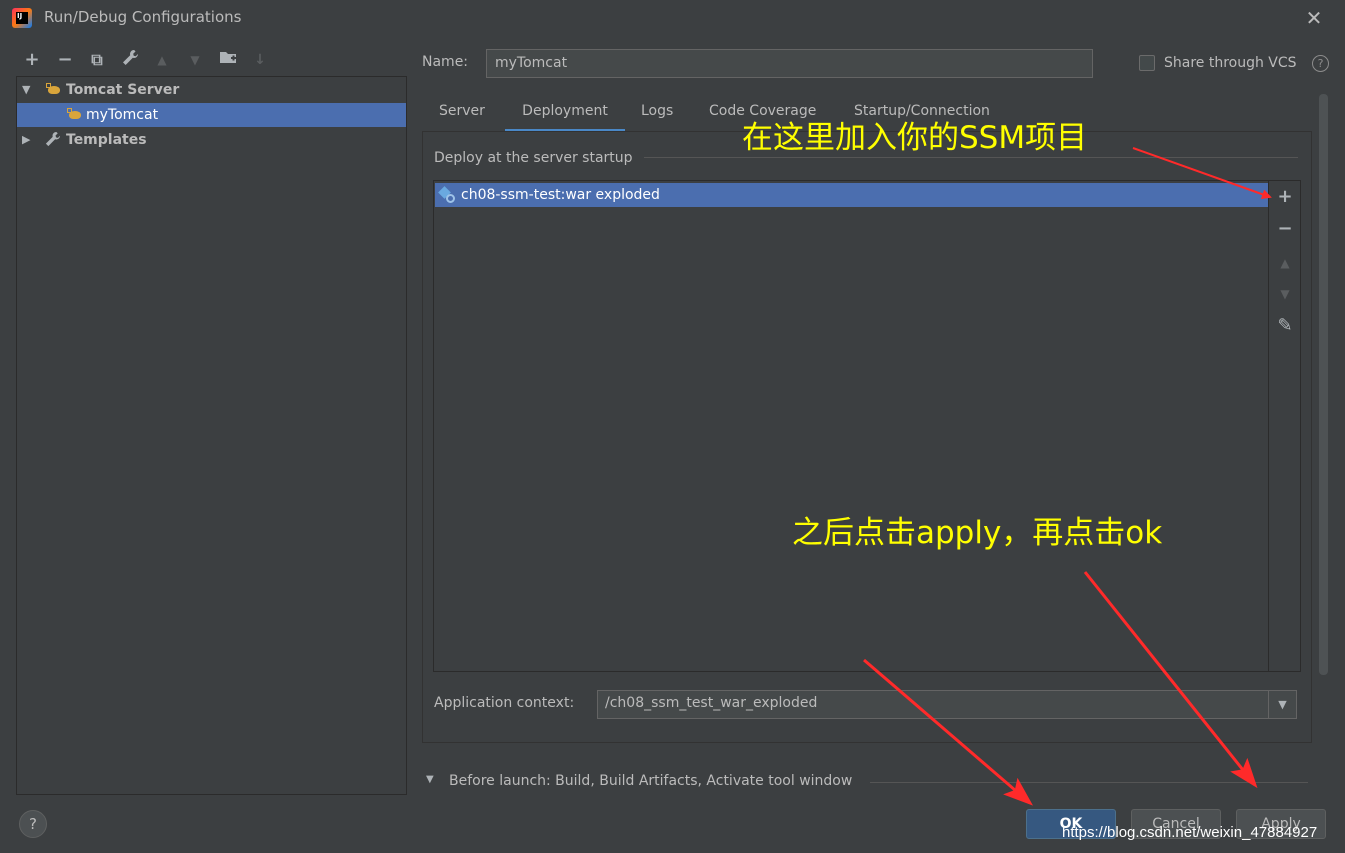  I want to click on name-label: Name:, so click(445, 62).